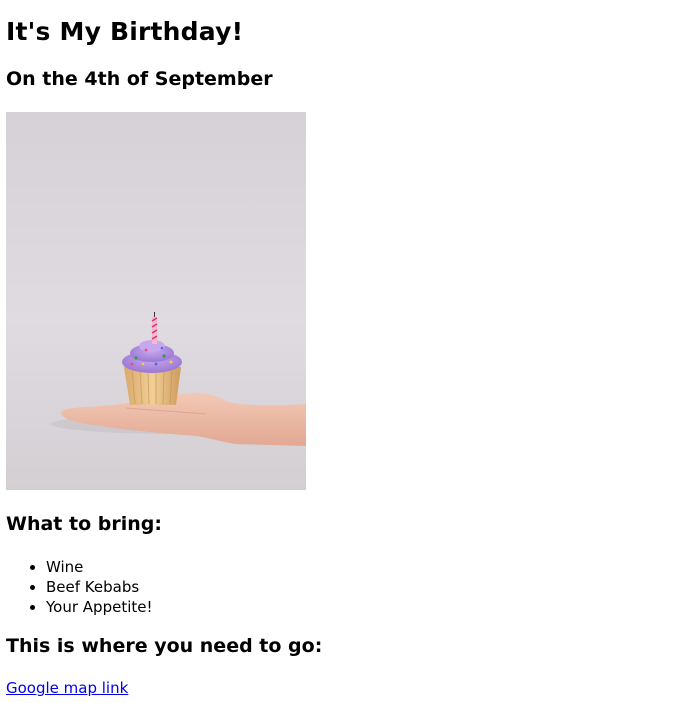 This screenshot has width=689, height=727. What do you see at coordinates (99, 567) in the screenshot?
I see `list-item: Wine` at bounding box center [99, 567].